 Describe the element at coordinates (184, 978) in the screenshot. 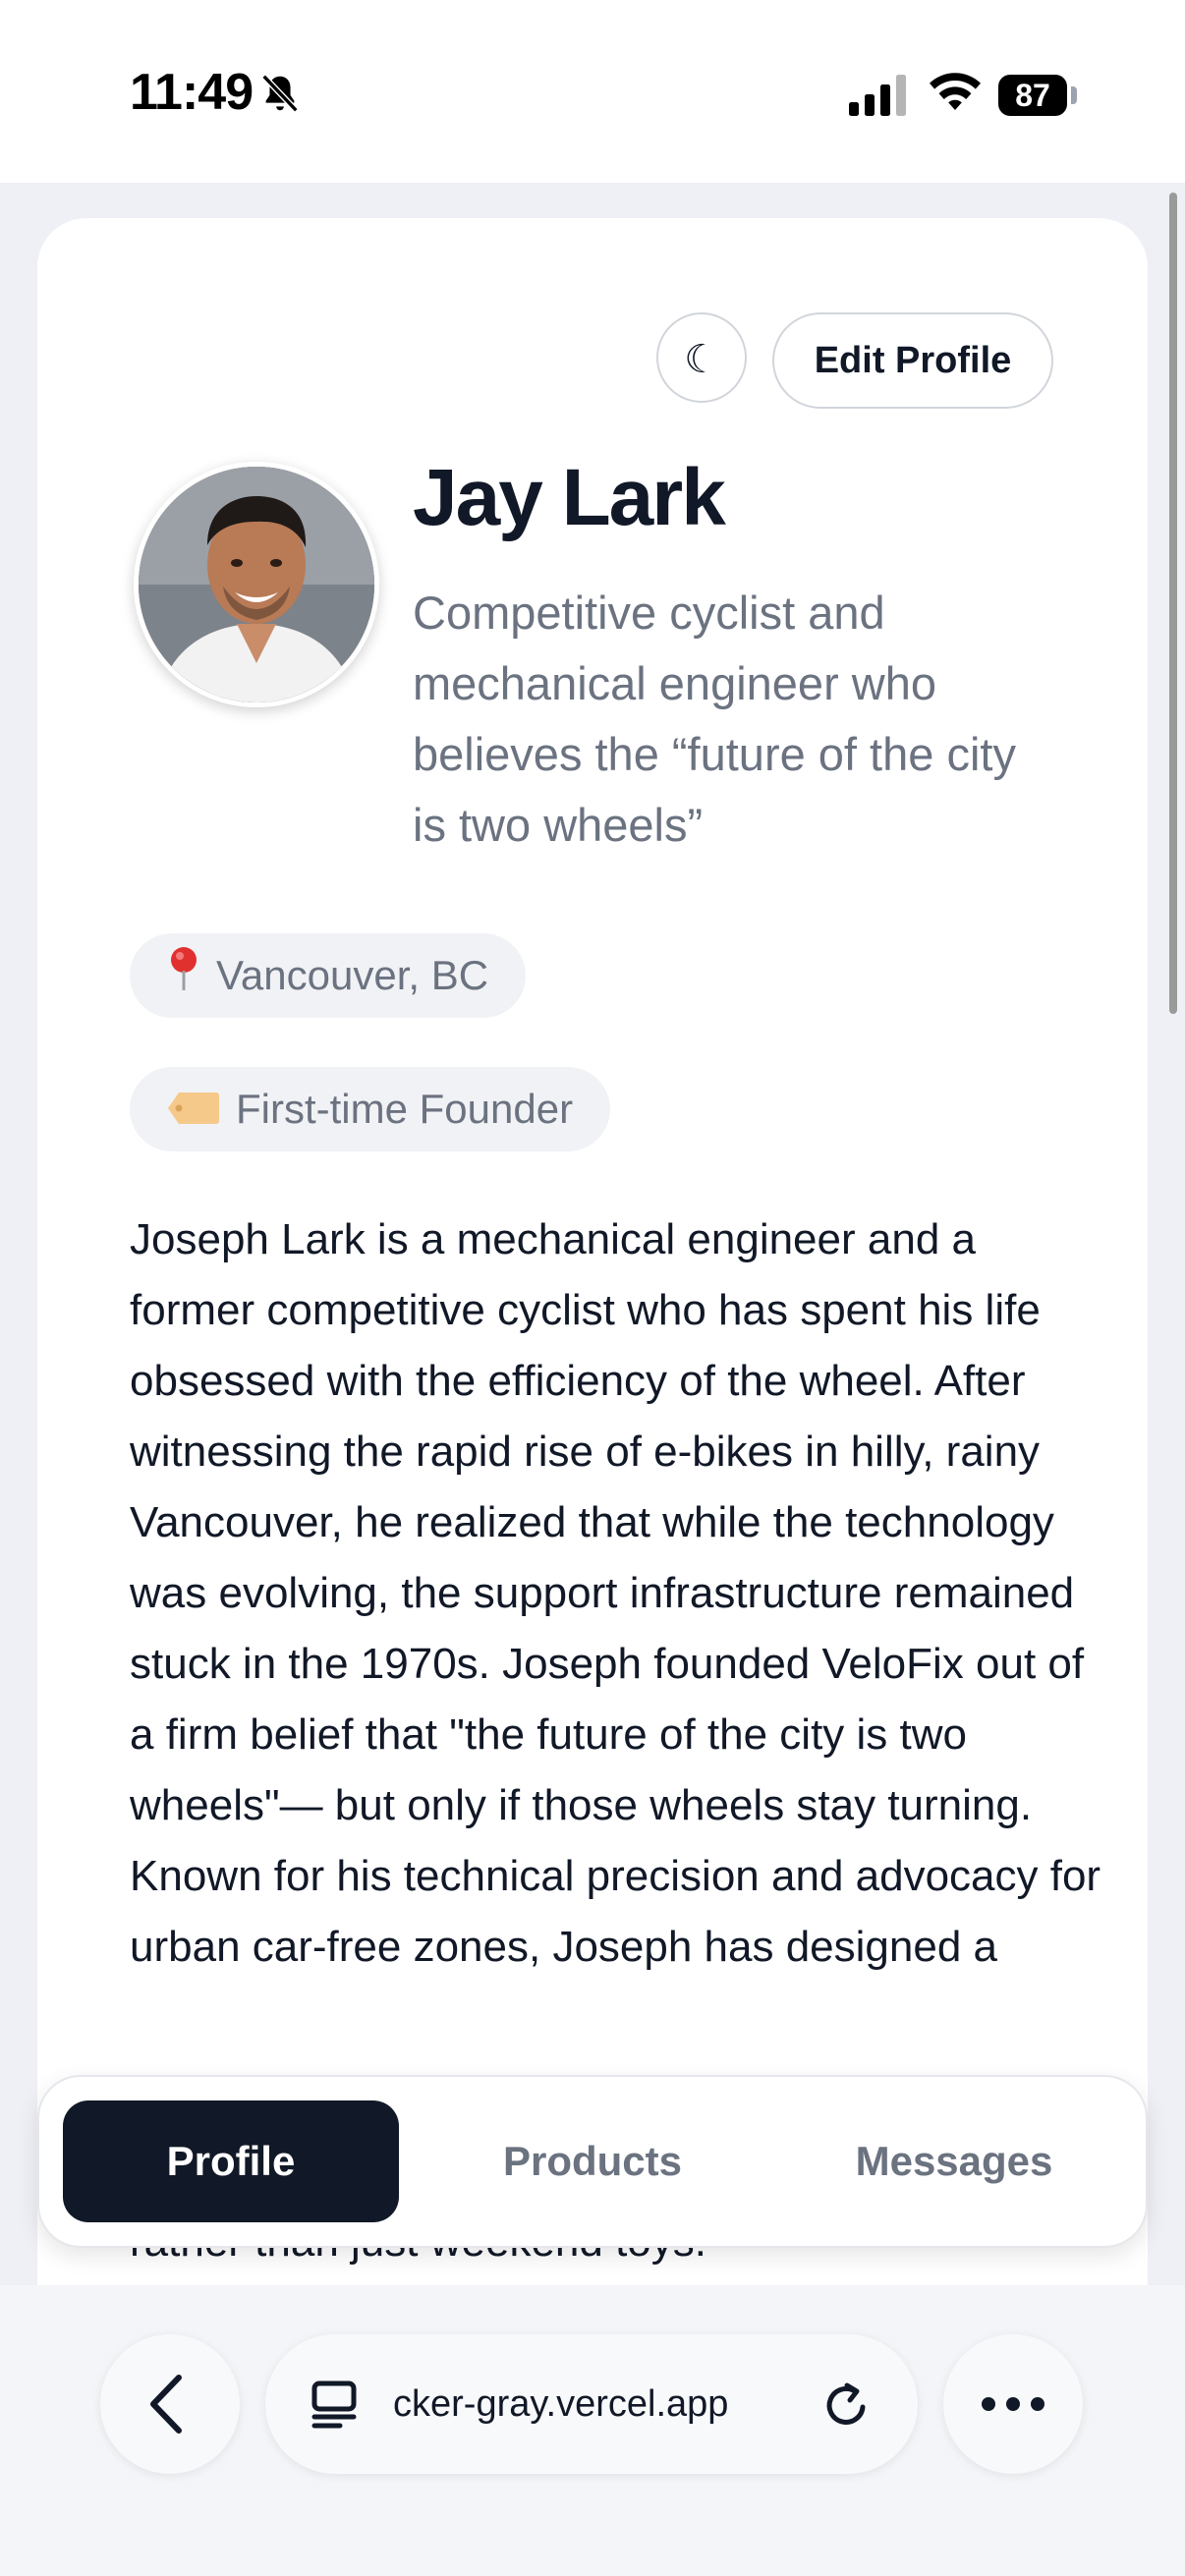

I see `pin-icon` at that location.